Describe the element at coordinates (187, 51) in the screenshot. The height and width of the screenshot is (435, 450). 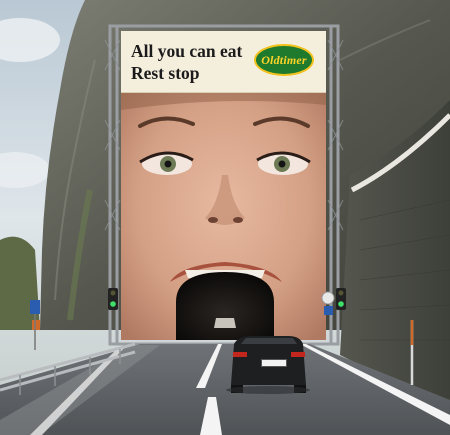
I see `headline-line-1: All you can eat` at that location.